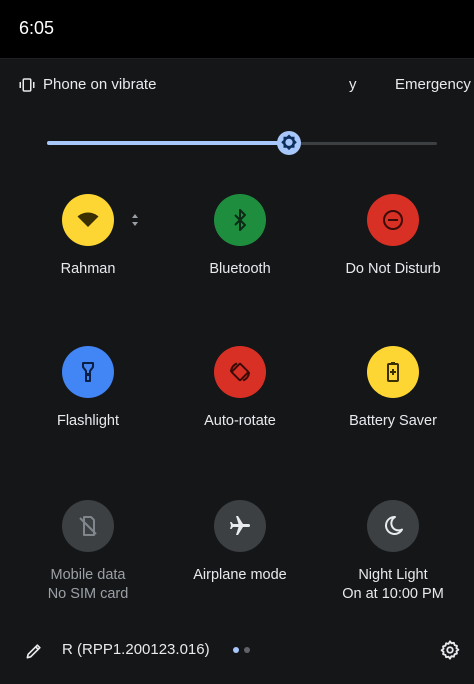  I want to click on status-time: 6:05, so click(37, 28).